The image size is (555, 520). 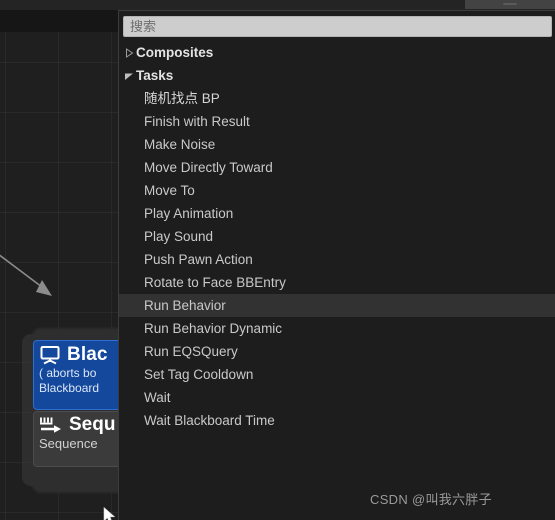 I want to click on mouse-cursor-icon, so click(x=109, y=513).